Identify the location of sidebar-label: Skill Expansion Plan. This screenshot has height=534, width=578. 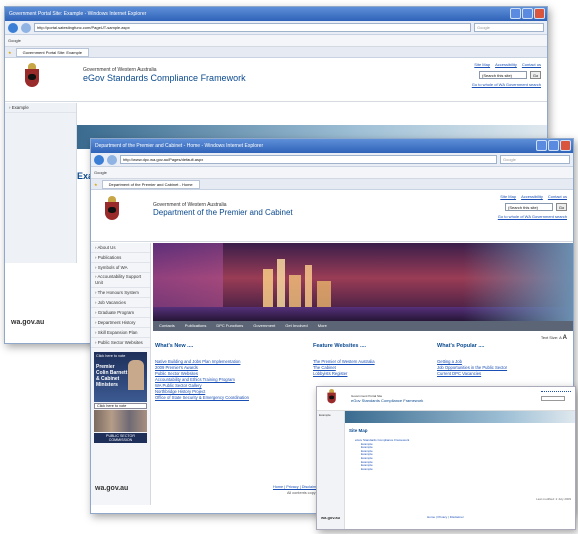
(117, 332).